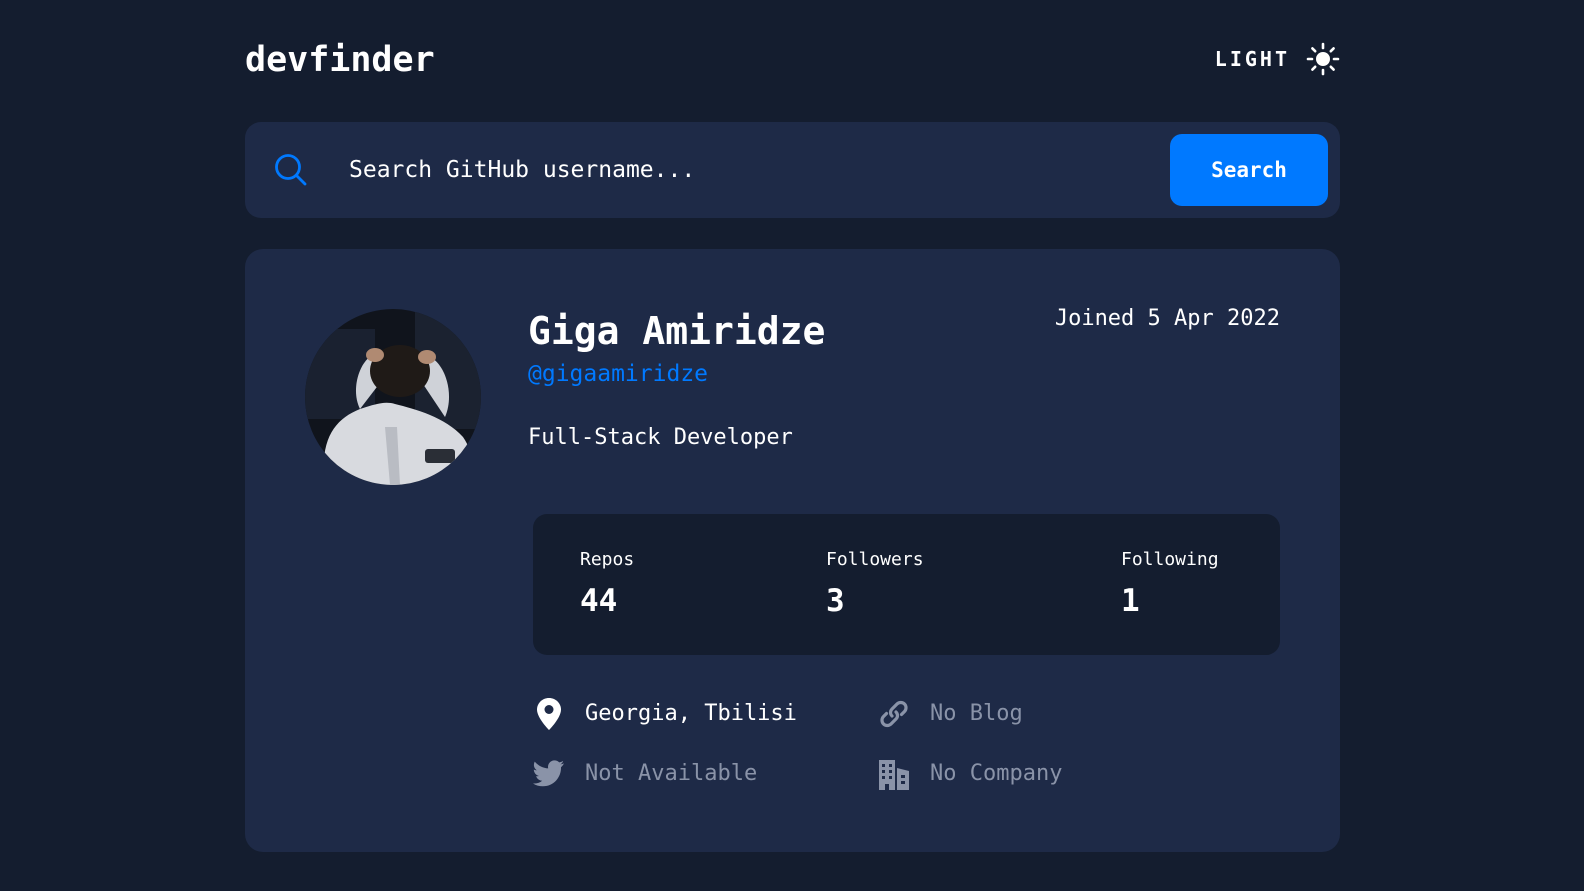 Image resolution: width=1584 pixels, height=891 pixels. I want to click on search-input, so click(744, 170).